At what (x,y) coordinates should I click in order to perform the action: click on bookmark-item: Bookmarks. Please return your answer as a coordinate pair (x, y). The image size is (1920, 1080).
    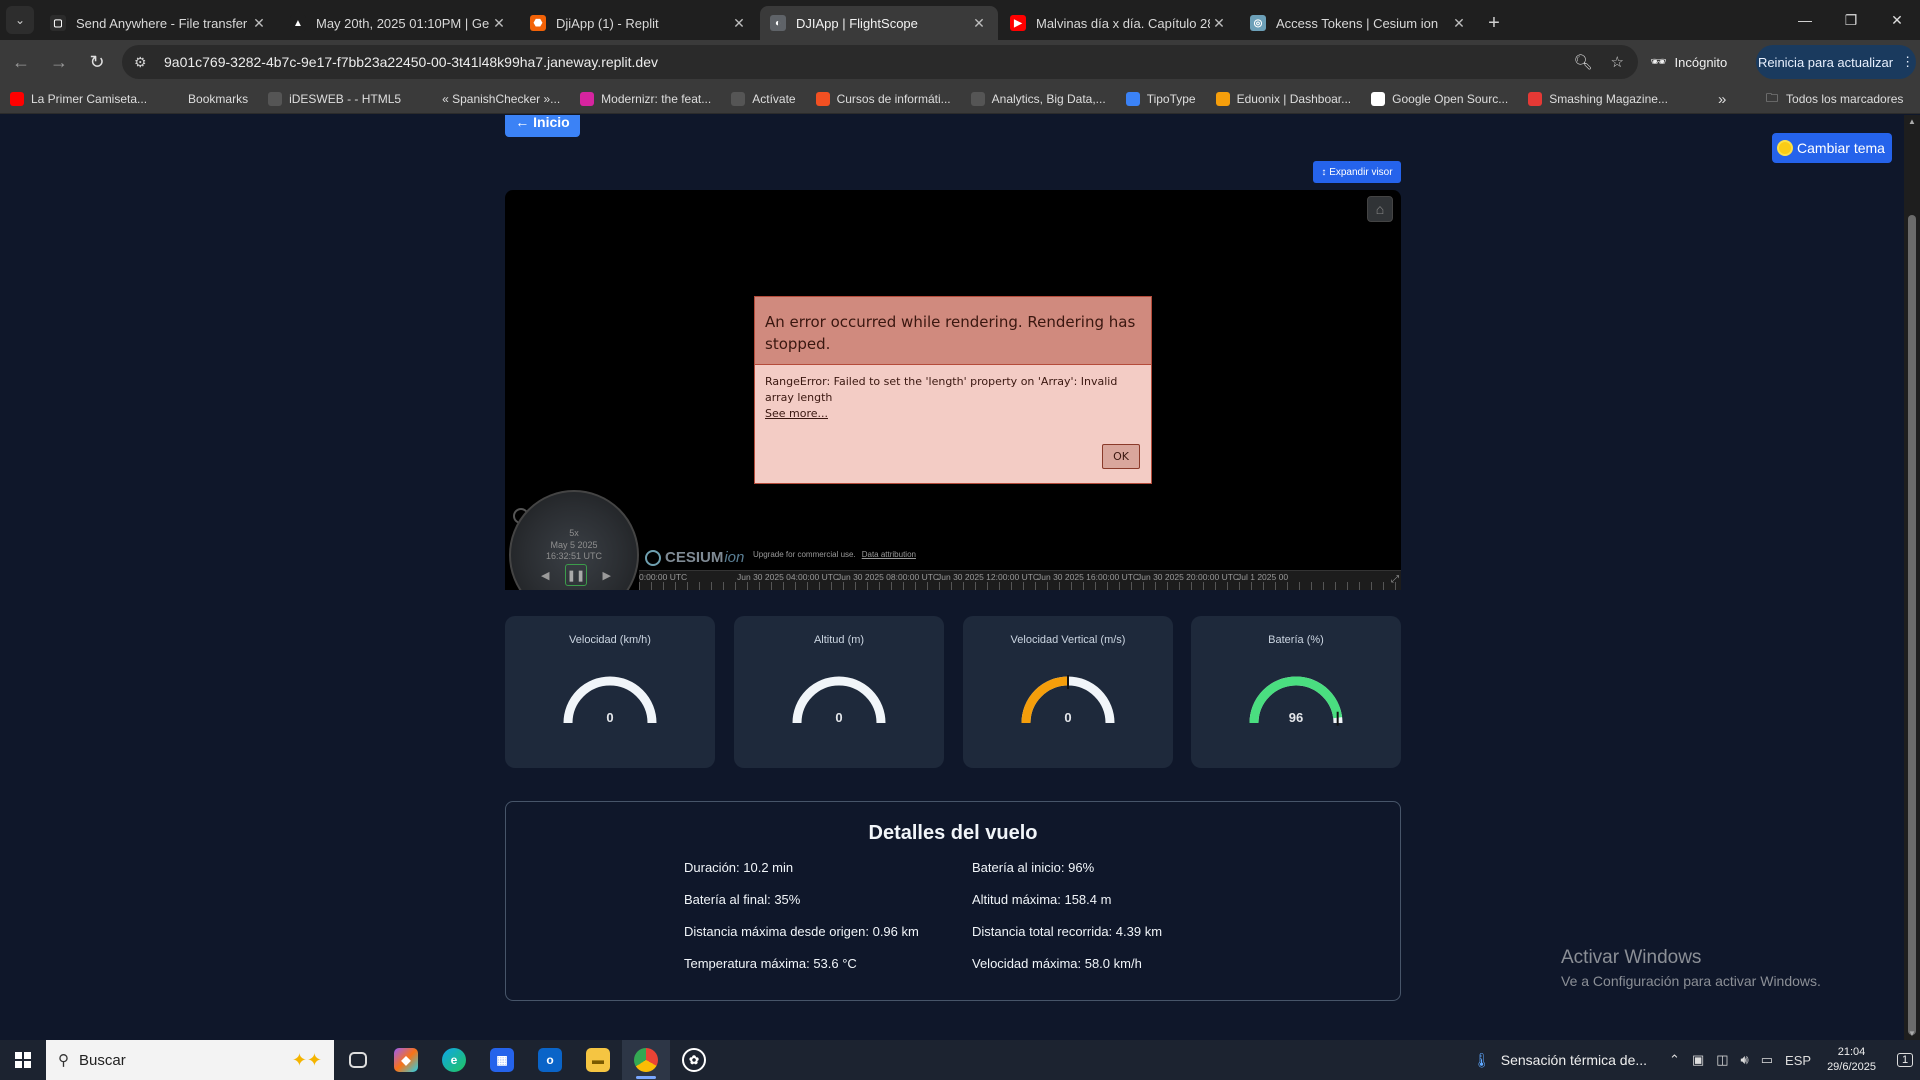
    Looking at the image, I should click on (207, 98).